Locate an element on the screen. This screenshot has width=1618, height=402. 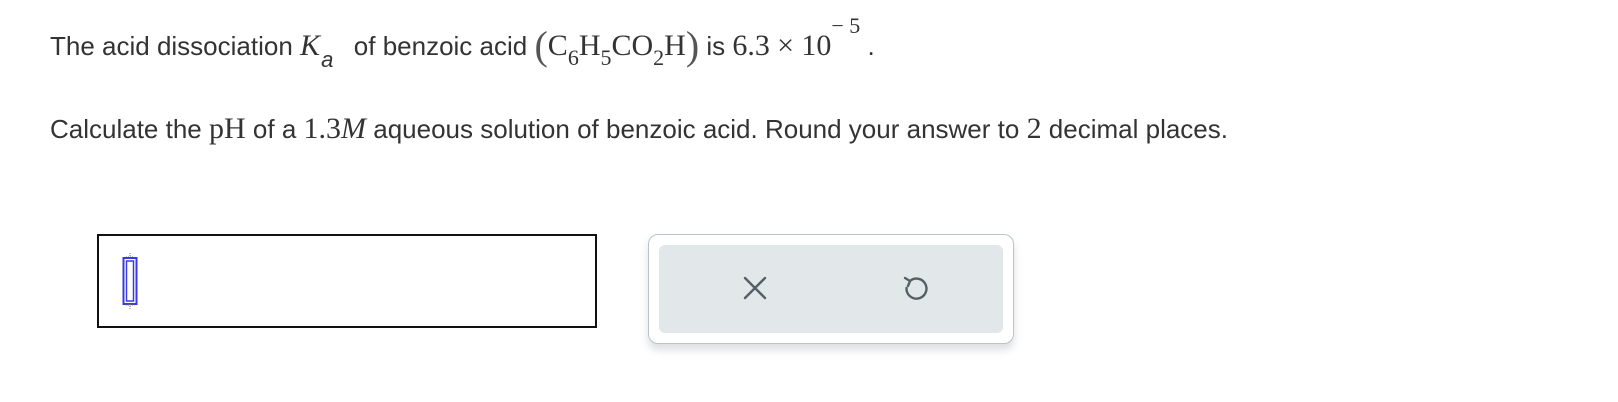
answer-tools-bar is located at coordinates (831, 289).